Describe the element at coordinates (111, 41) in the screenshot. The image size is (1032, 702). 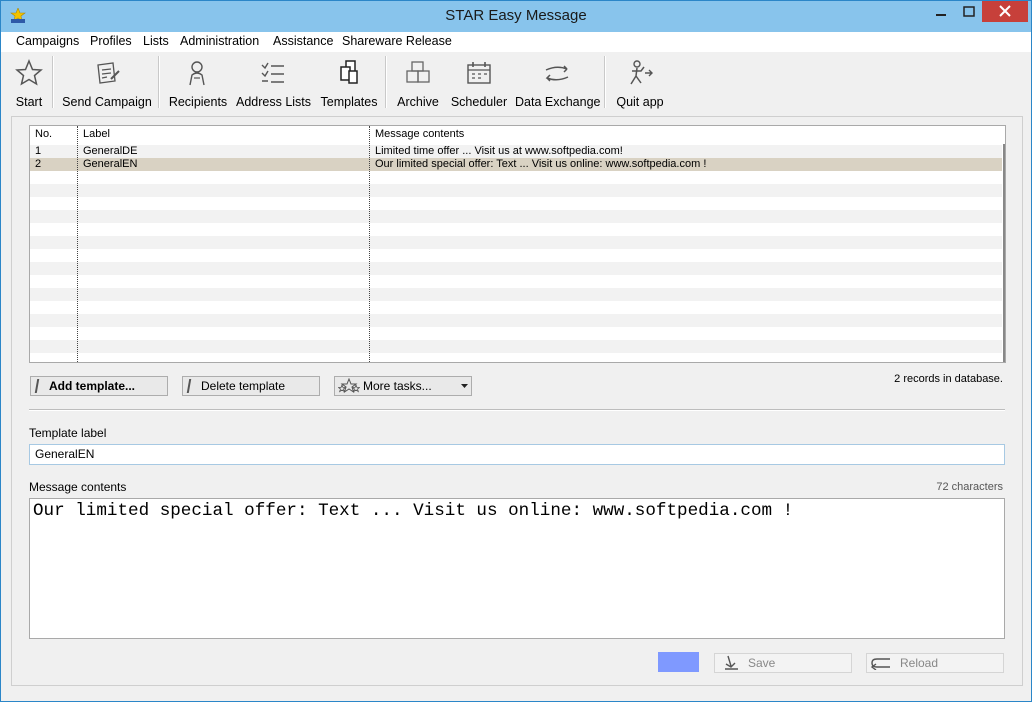
I see `menu-profiles: Profiles` at that location.